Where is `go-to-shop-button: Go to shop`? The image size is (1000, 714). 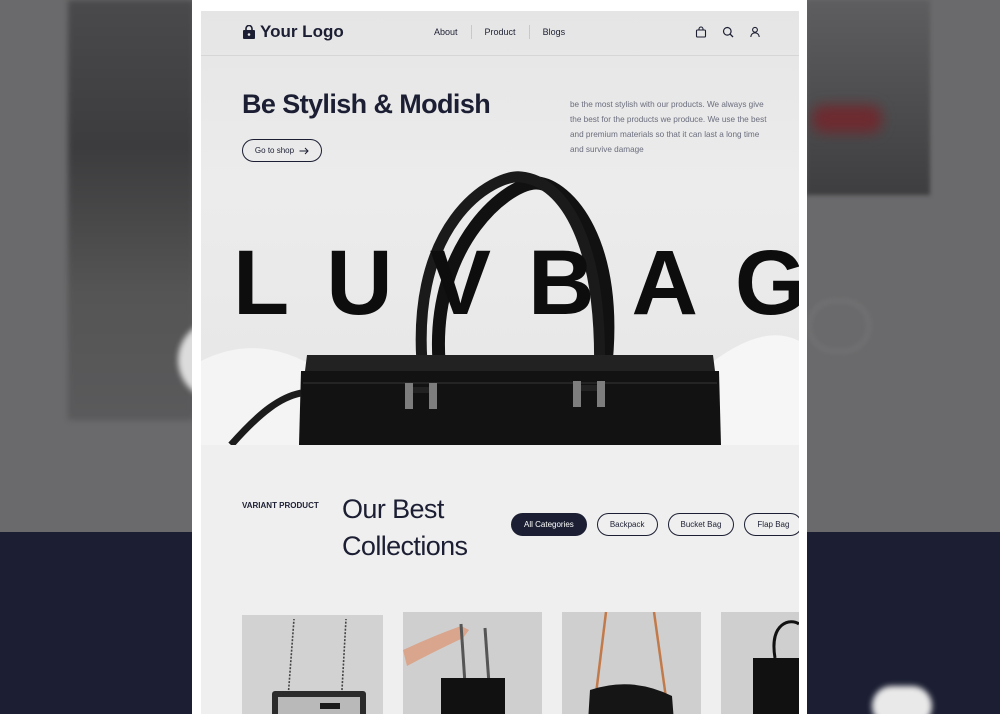
go-to-shop-button: Go to shop is located at coordinates (282, 150).